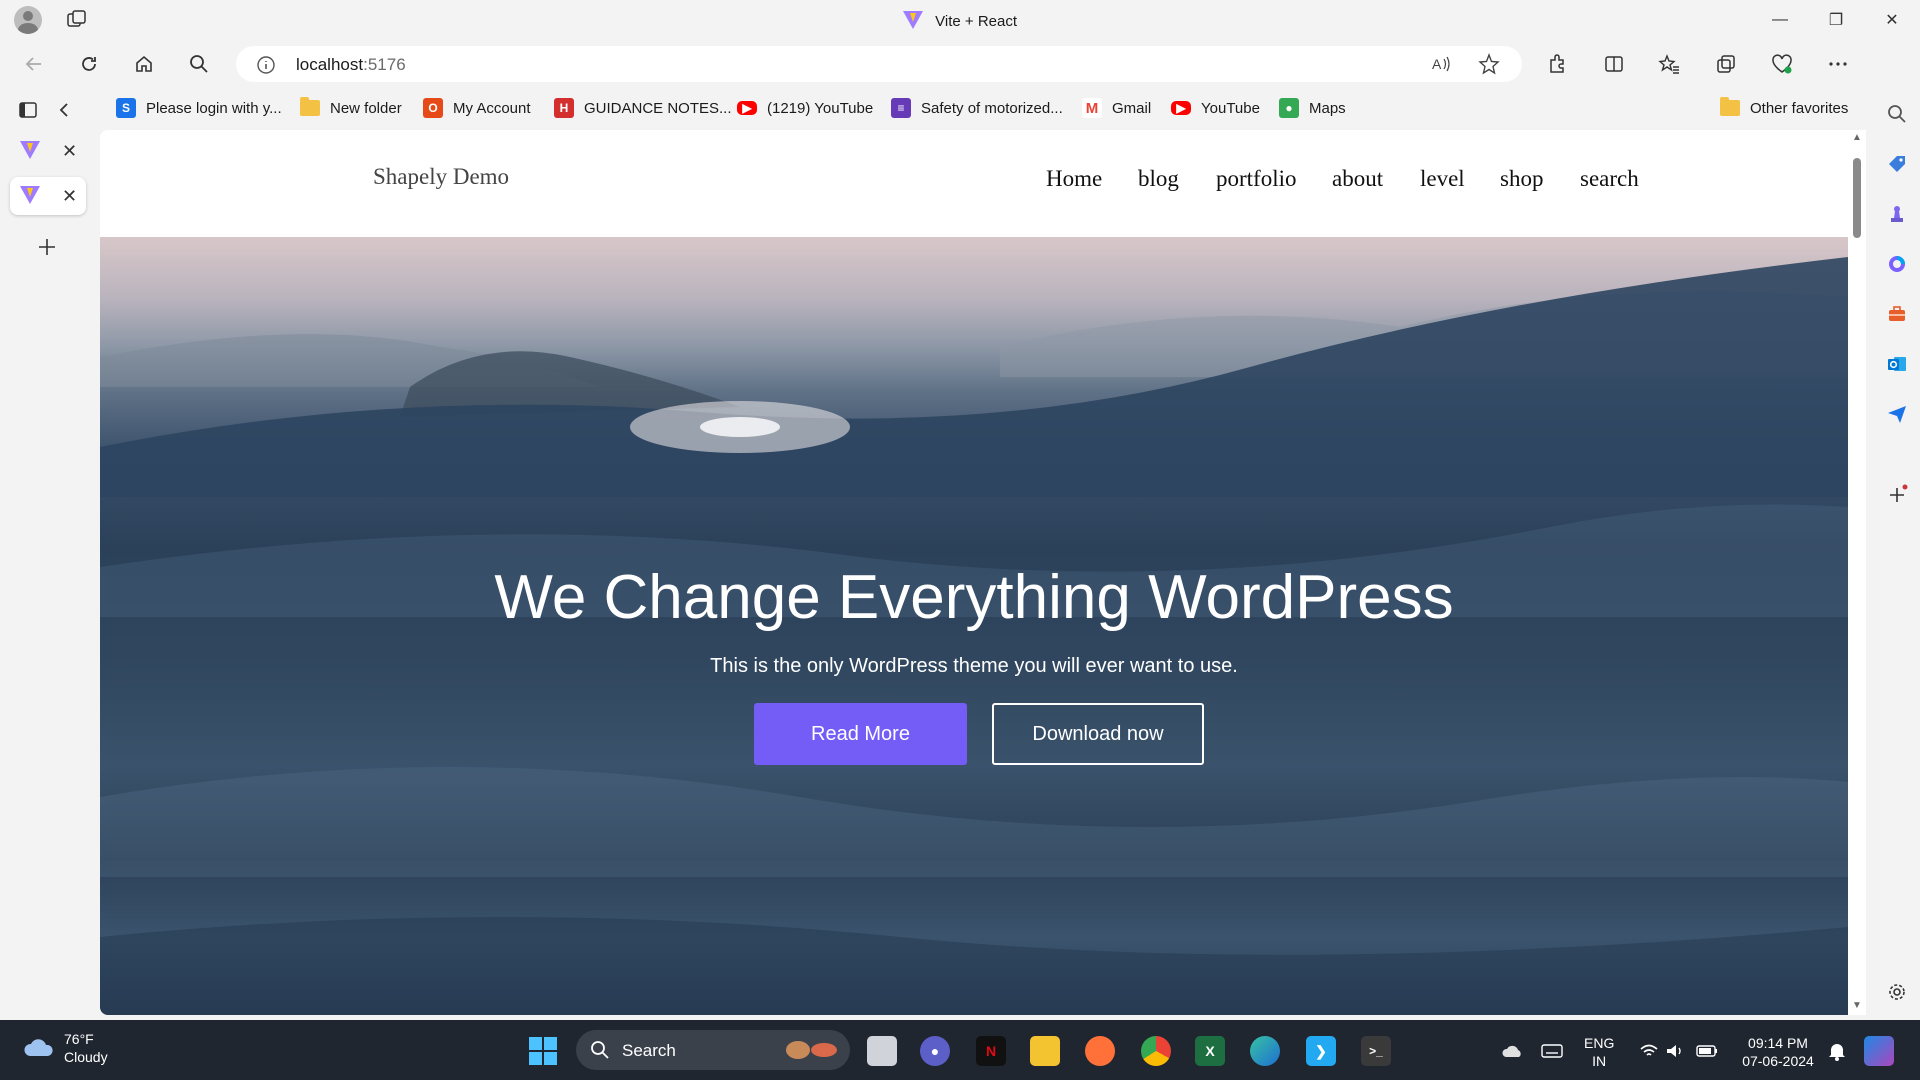  What do you see at coordinates (1782, 64) in the screenshot?
I see `browser-essentials-button` at bounding box center [1782, 64].